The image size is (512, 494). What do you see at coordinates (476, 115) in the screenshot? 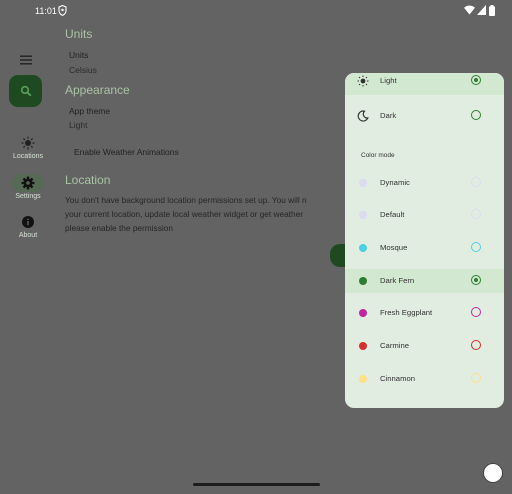
I see `theme-radio-dark` at bounding box center [476, 115].